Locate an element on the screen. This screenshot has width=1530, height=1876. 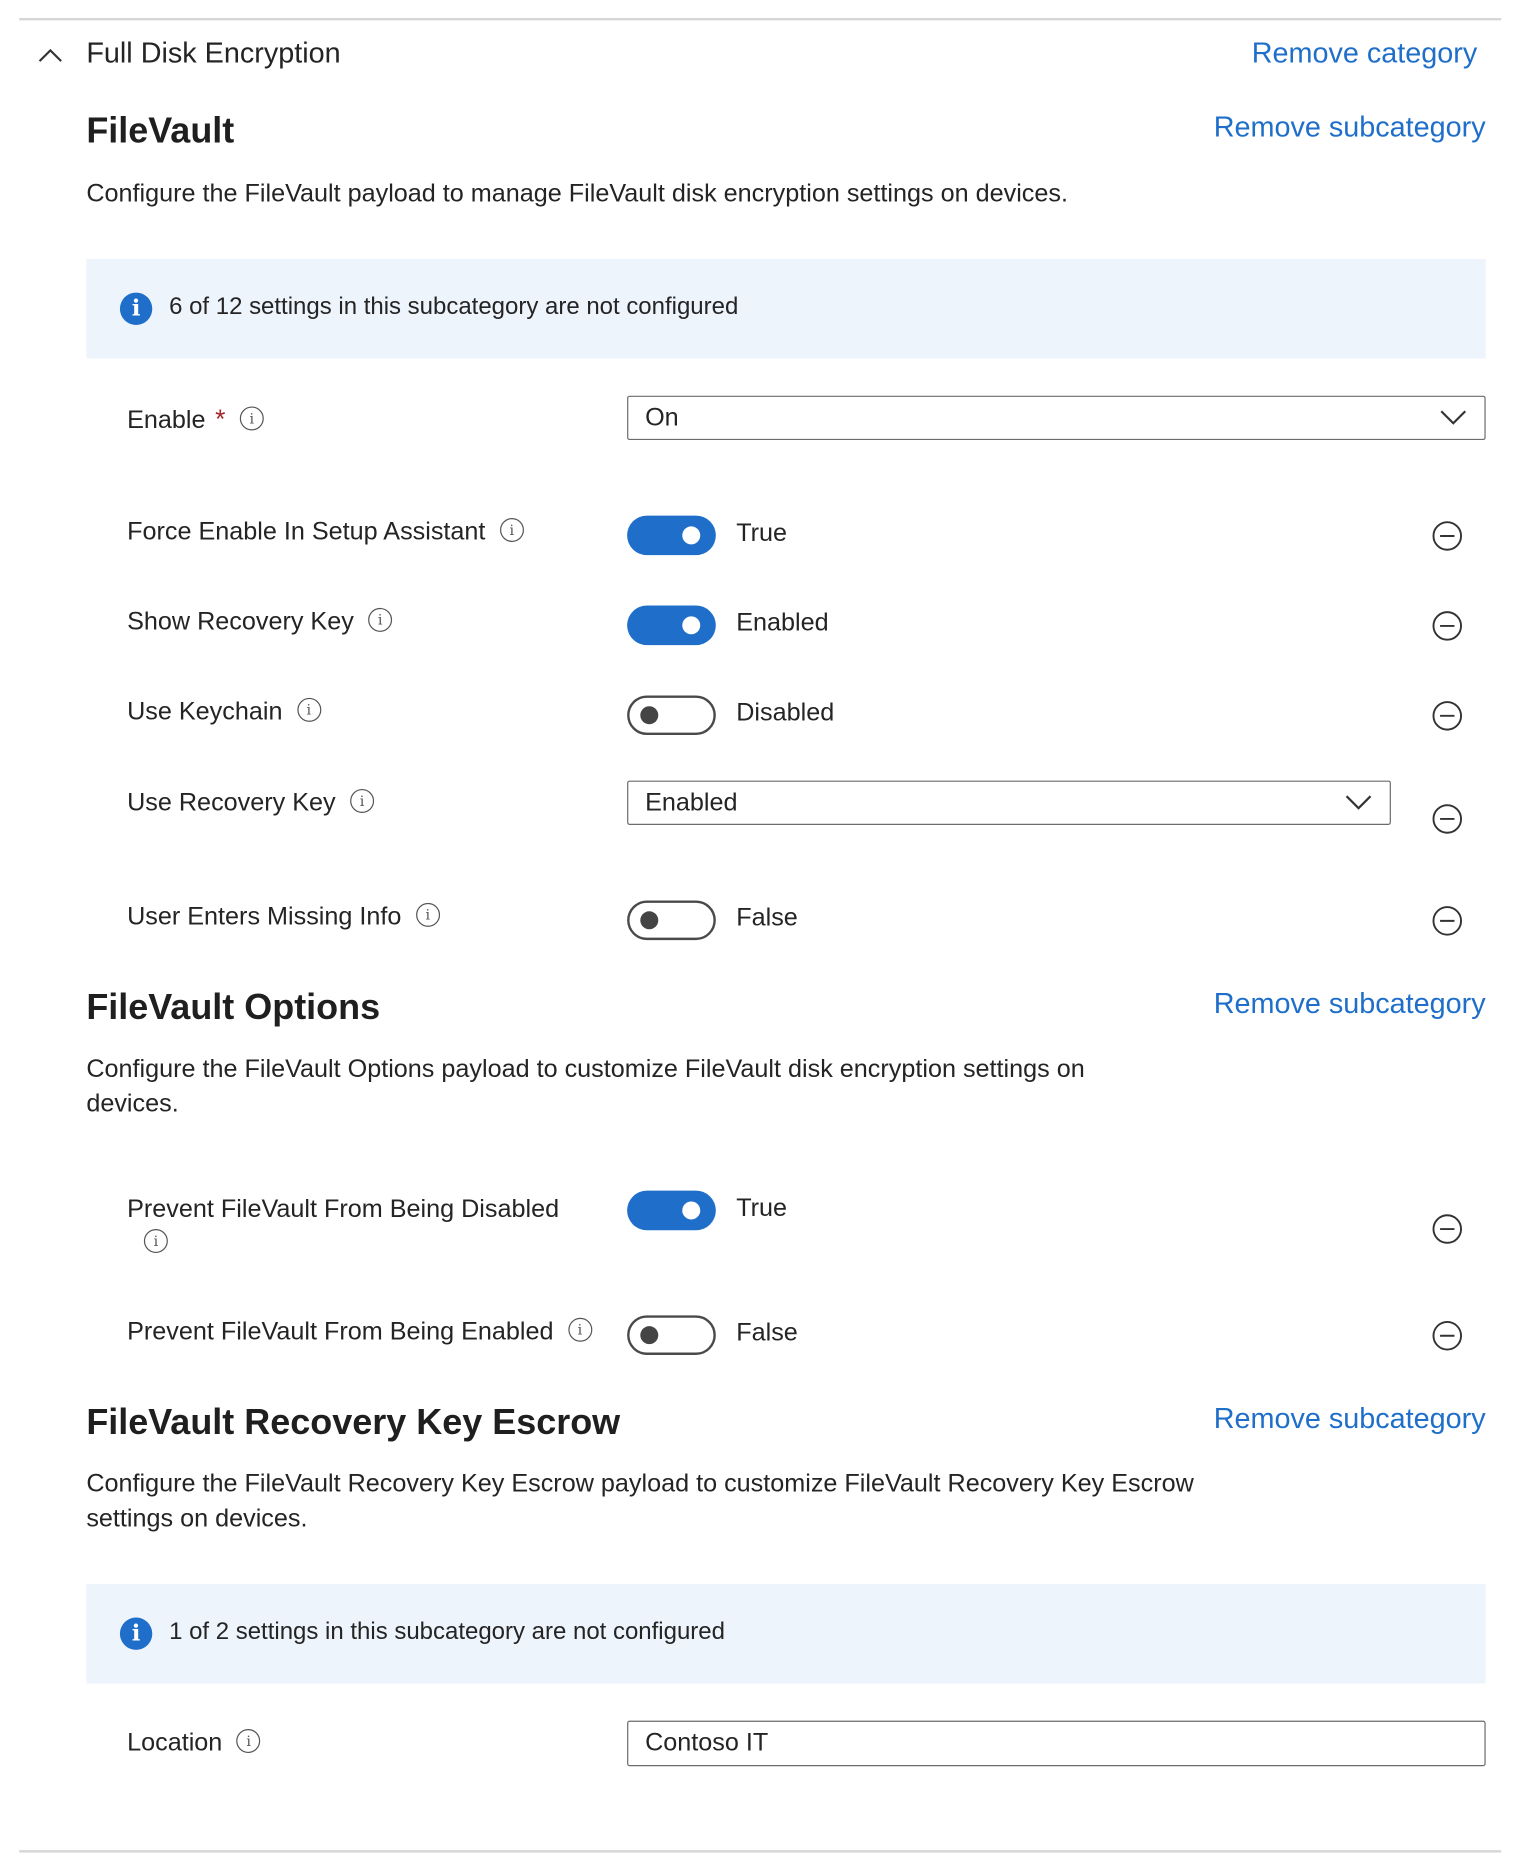
toggle-value: Enabled is located at coordinates (782, 623).